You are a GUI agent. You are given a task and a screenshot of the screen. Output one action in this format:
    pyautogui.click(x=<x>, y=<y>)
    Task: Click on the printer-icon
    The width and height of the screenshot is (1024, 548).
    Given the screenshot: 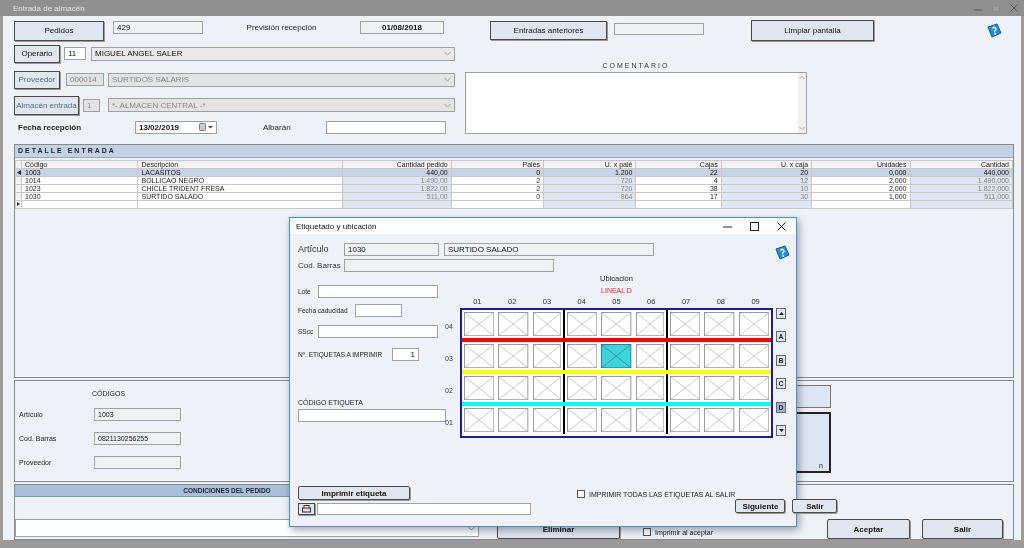 What is the action you would take?
    pyautogui.click(x=306, y=509)
    